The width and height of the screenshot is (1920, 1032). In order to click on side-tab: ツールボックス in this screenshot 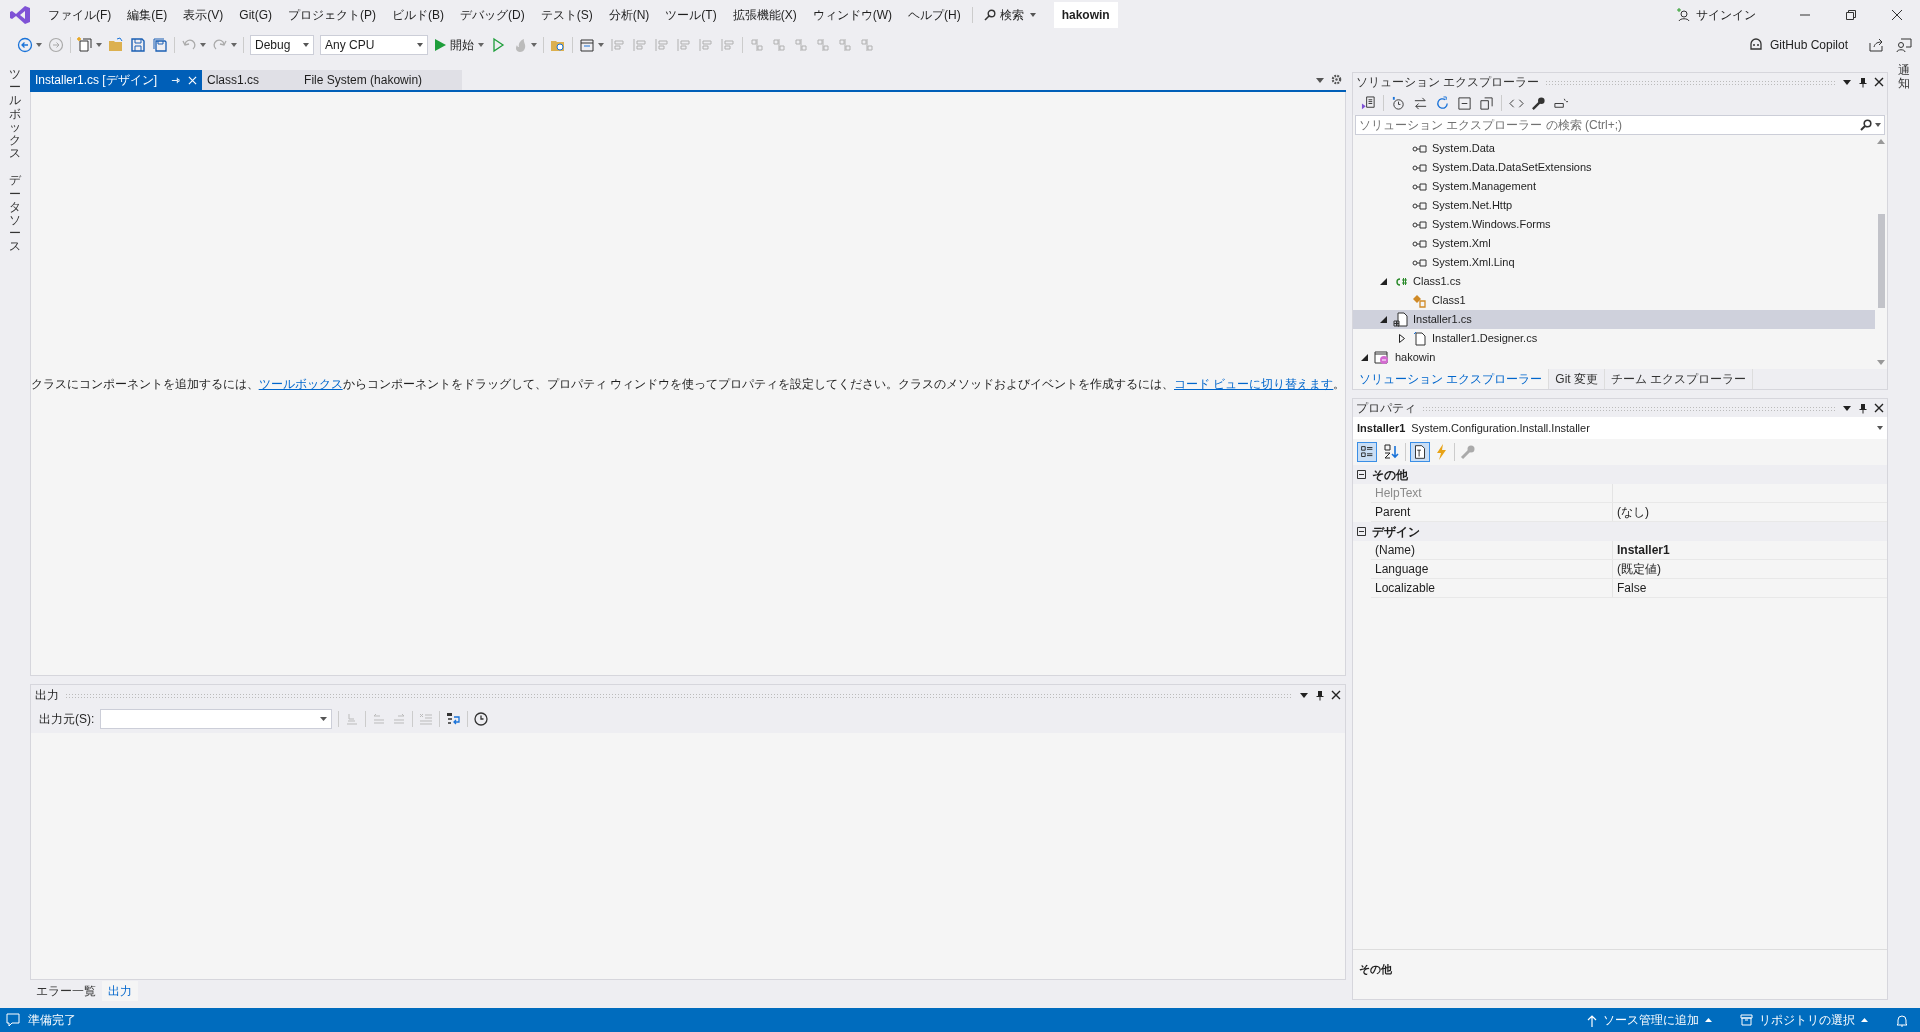, I will do `click(15, 114)`.